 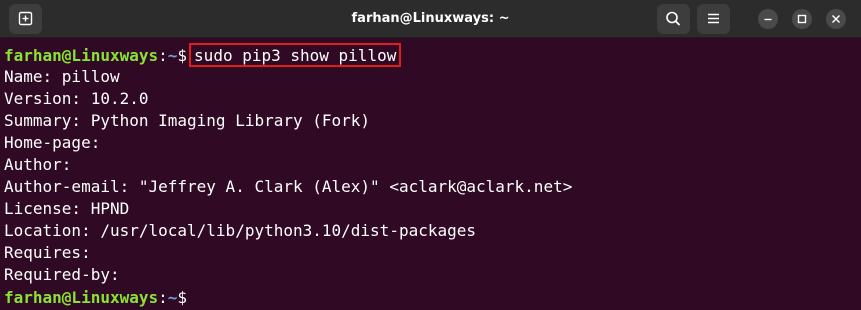 I want to click on menu-button, so click(x=713, y=19).